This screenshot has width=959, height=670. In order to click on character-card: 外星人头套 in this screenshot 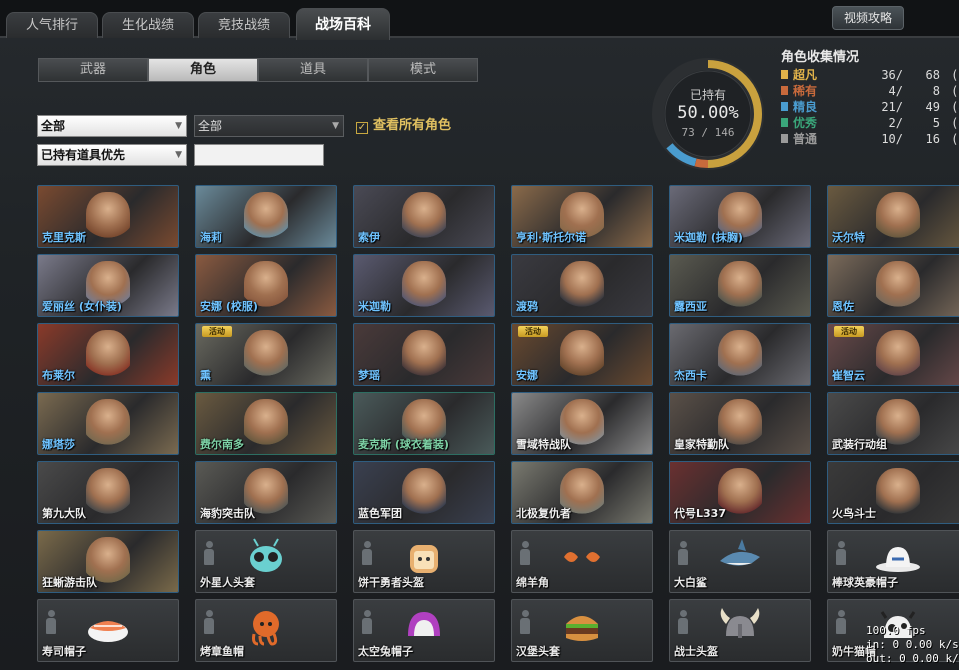, I will do `click(266, 561)`.